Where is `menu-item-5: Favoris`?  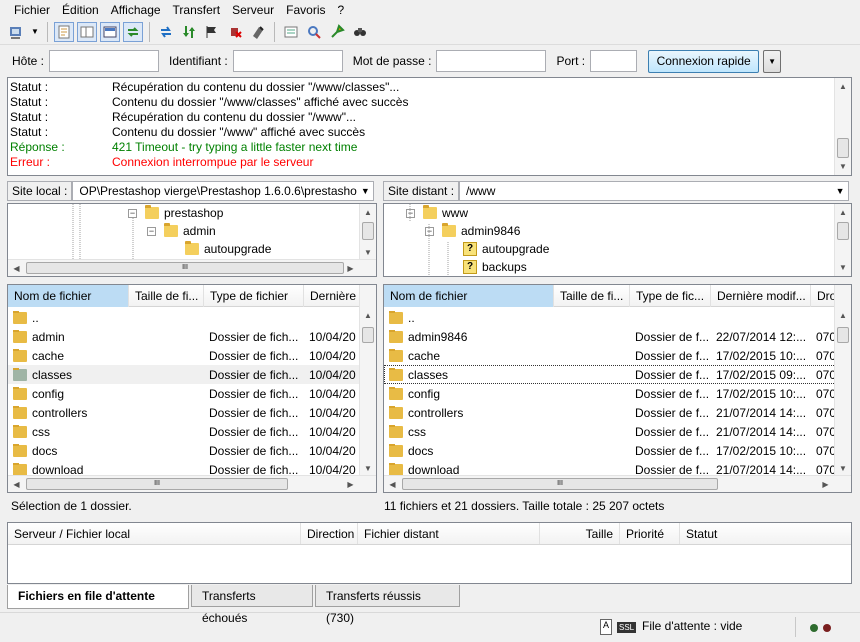 menu-item-5: Favoris is located at coordinates (305, 10).